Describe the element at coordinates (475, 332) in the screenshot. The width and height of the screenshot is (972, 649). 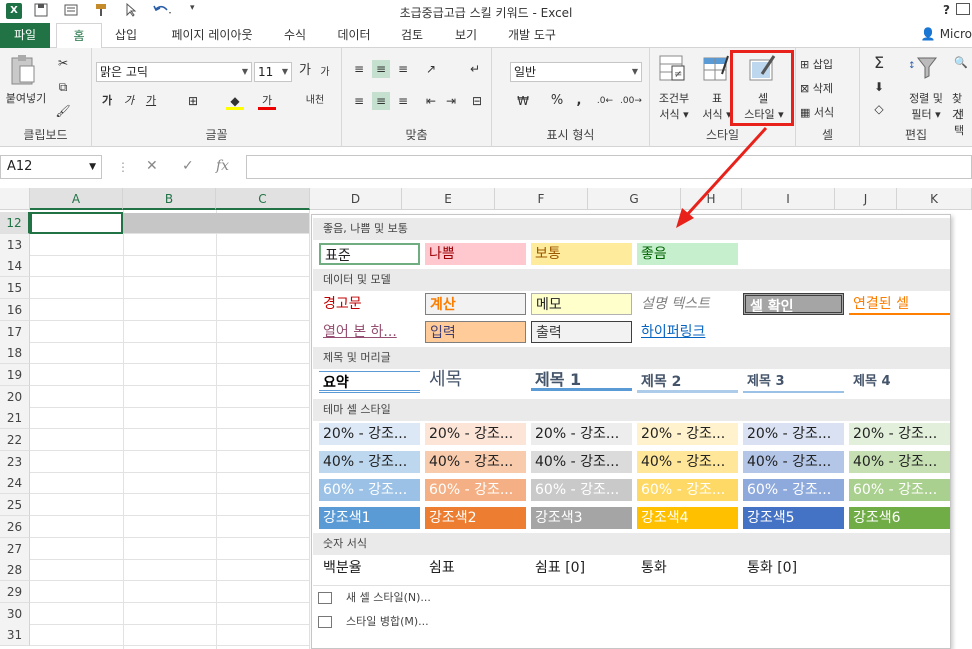
I see `style-input: 입력` at that location.